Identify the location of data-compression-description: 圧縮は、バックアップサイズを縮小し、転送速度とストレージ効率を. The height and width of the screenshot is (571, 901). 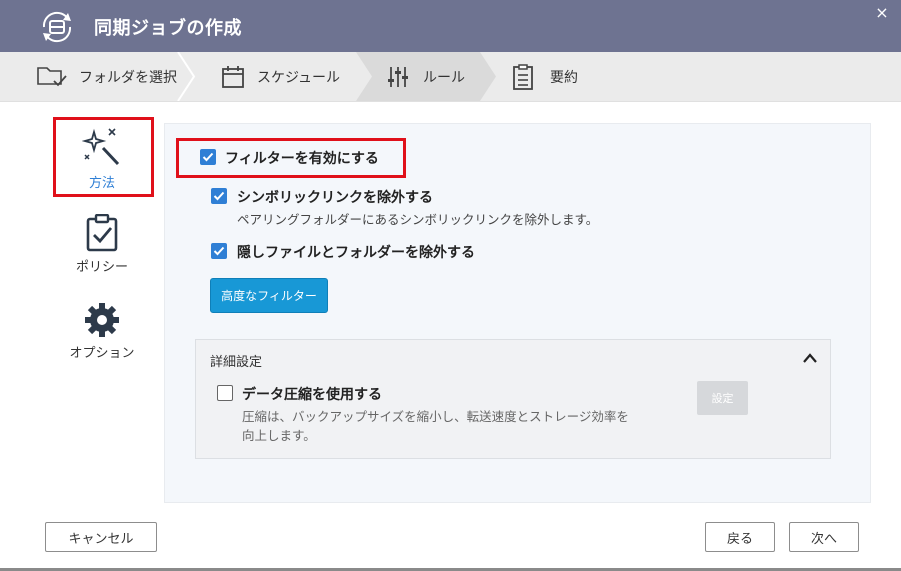
(435, 416).